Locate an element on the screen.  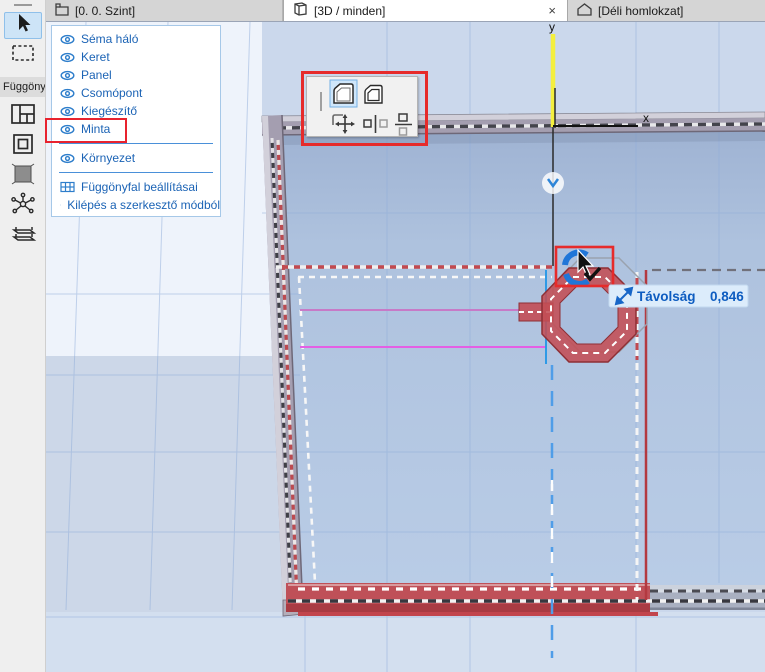
marquee-icon is located at coordinates (23, 55).